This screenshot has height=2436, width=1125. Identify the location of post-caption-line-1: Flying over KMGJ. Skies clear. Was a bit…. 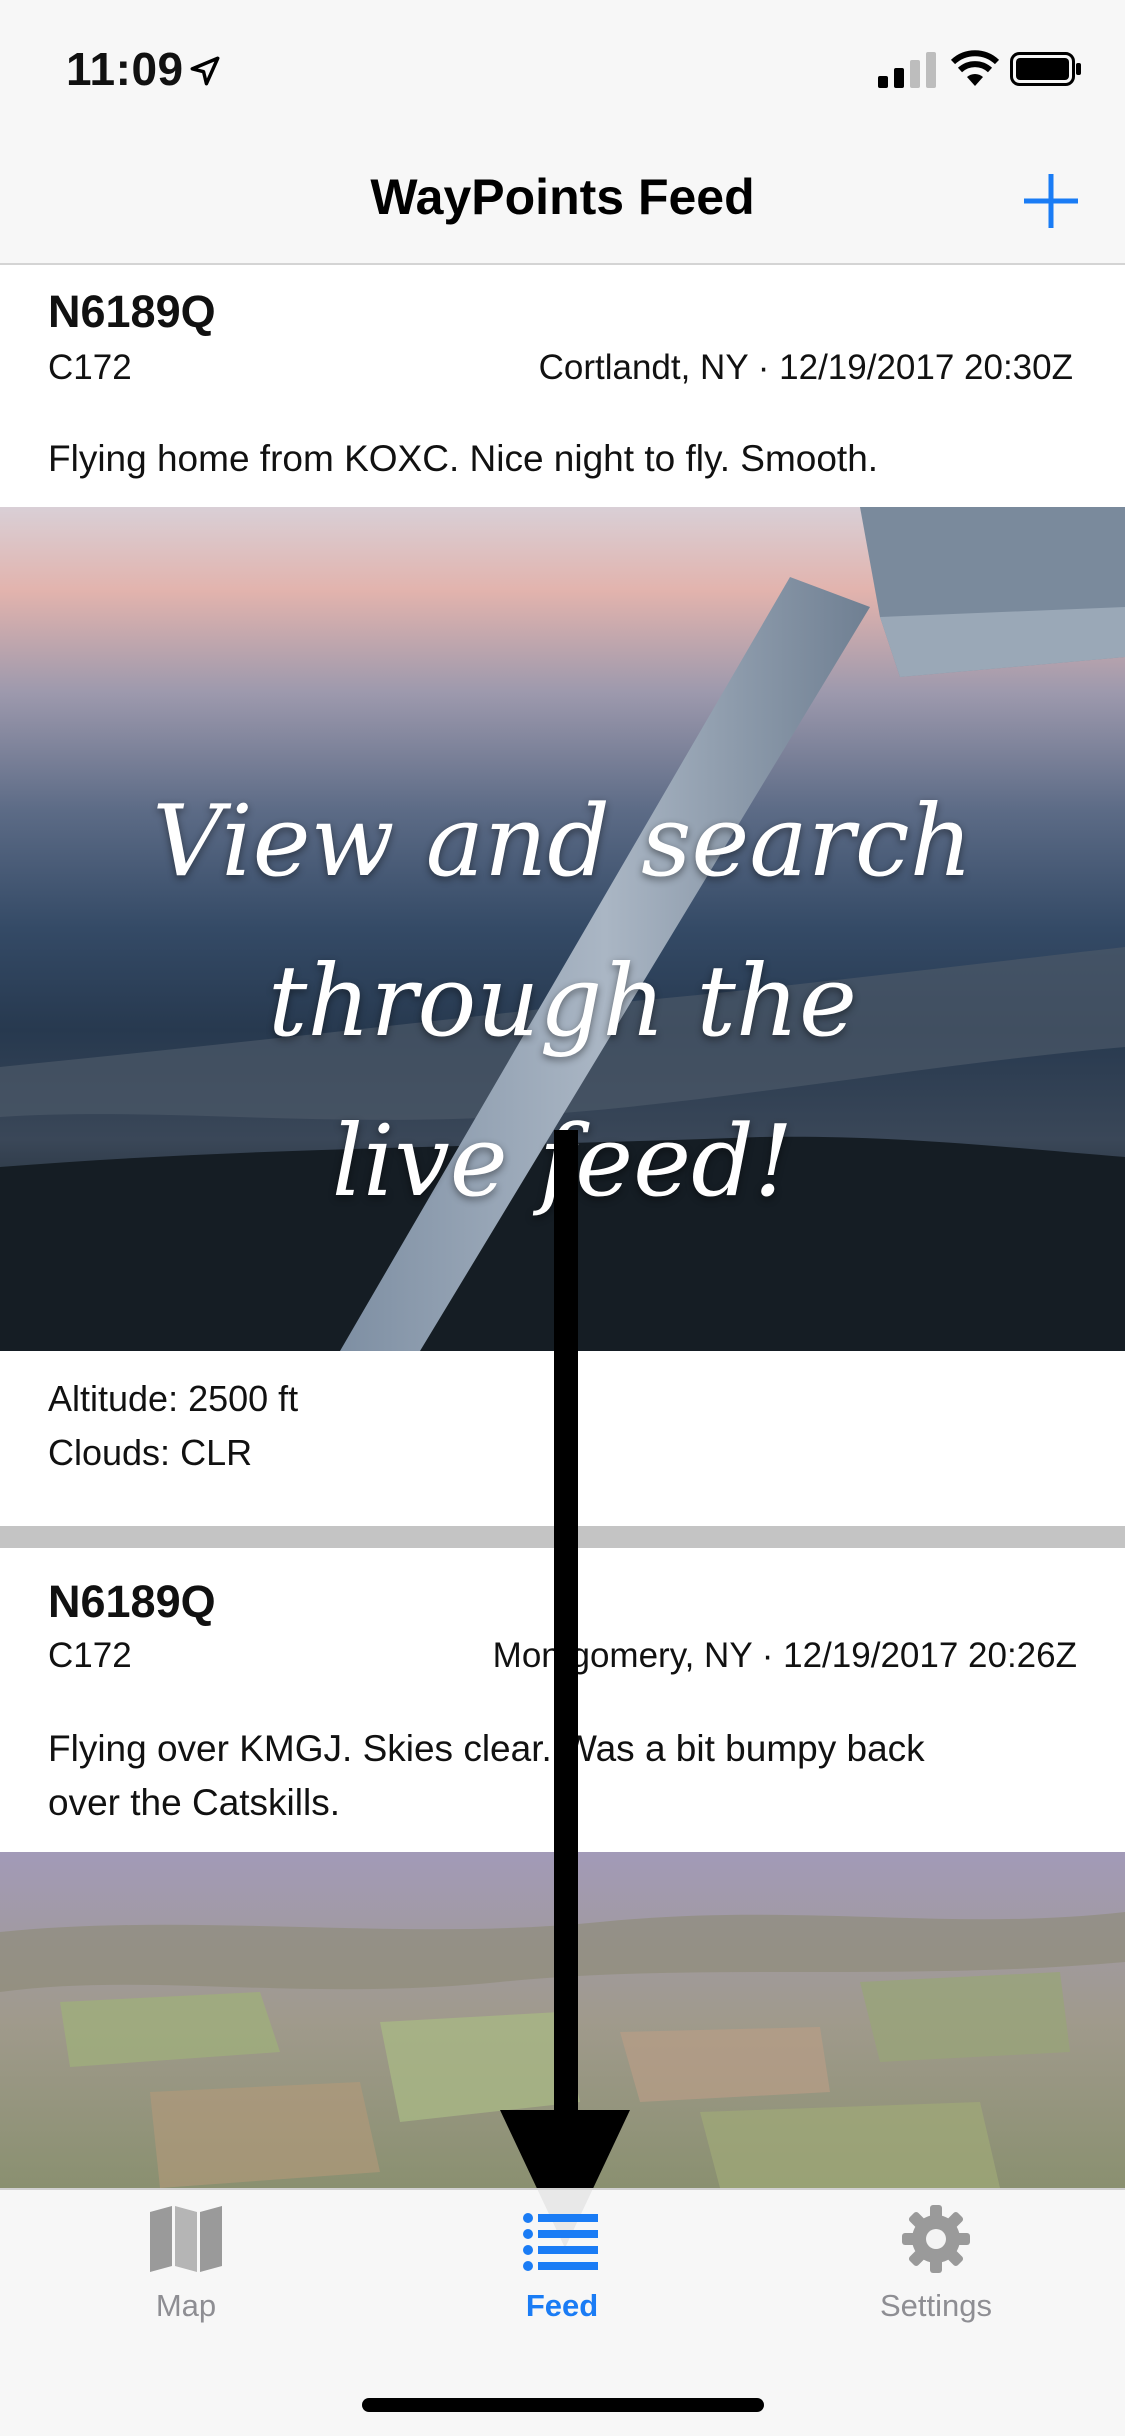
(486, 1748).